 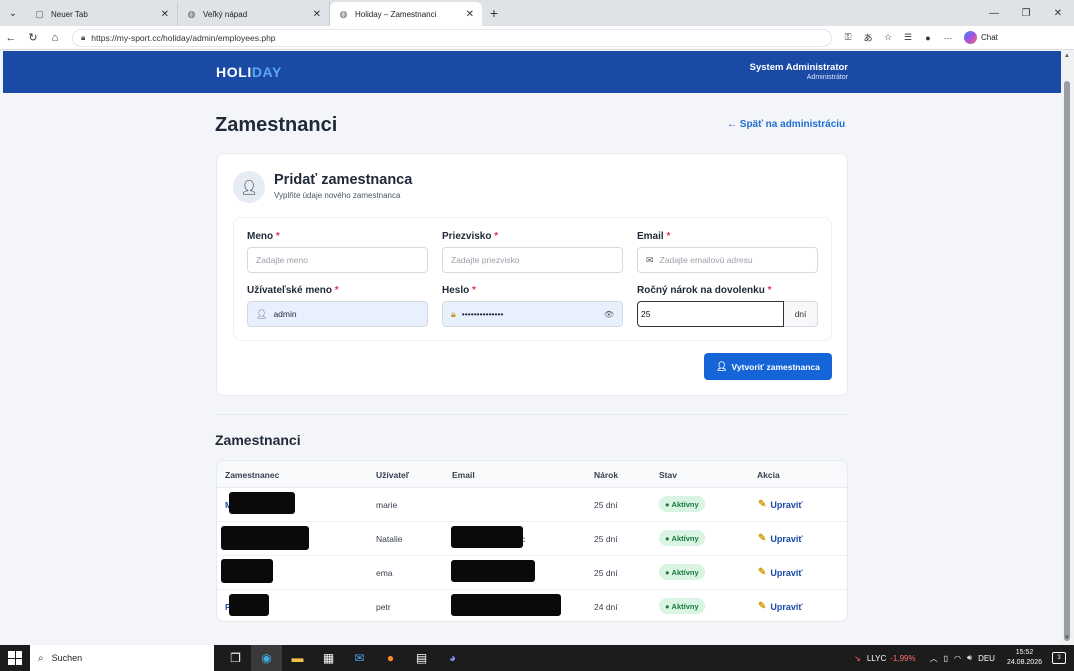 What do you see at coordinates (1058, 13) in the screenshot?
I see `close-window-icon: ✕` at bounding box center [1058, 13].